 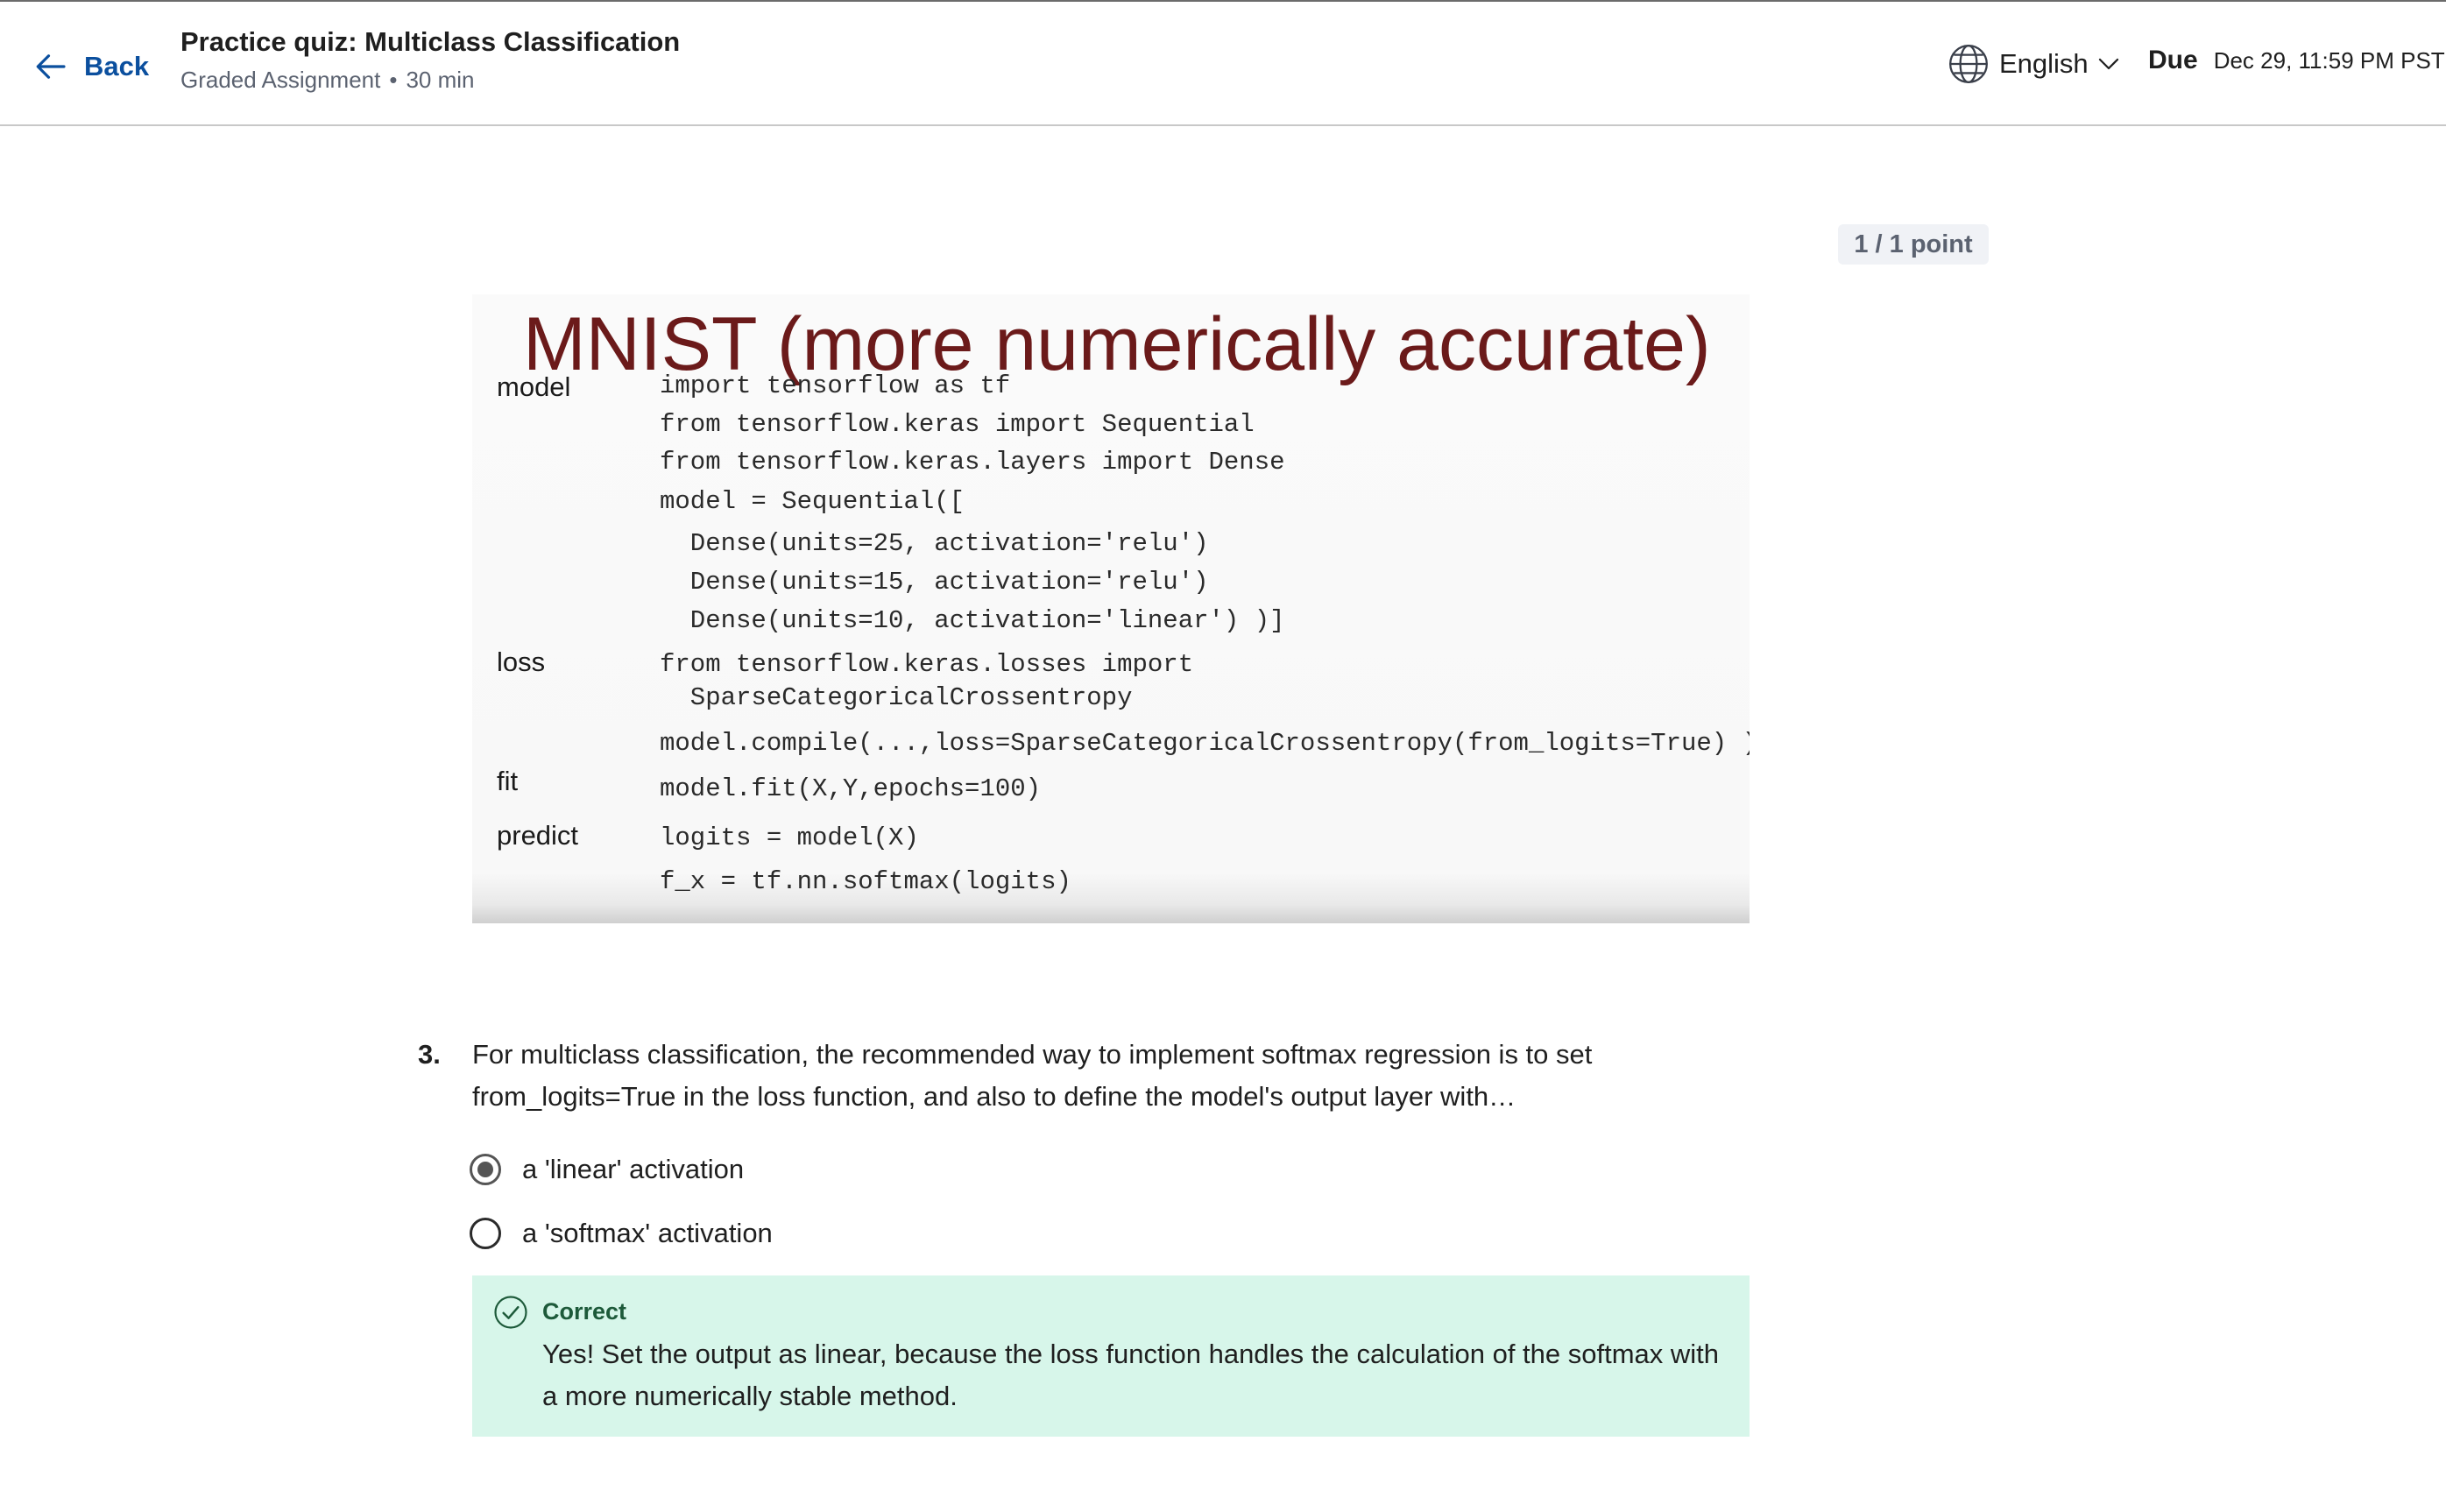 I want to click on back-button: Back, so click(x=91, y=66).